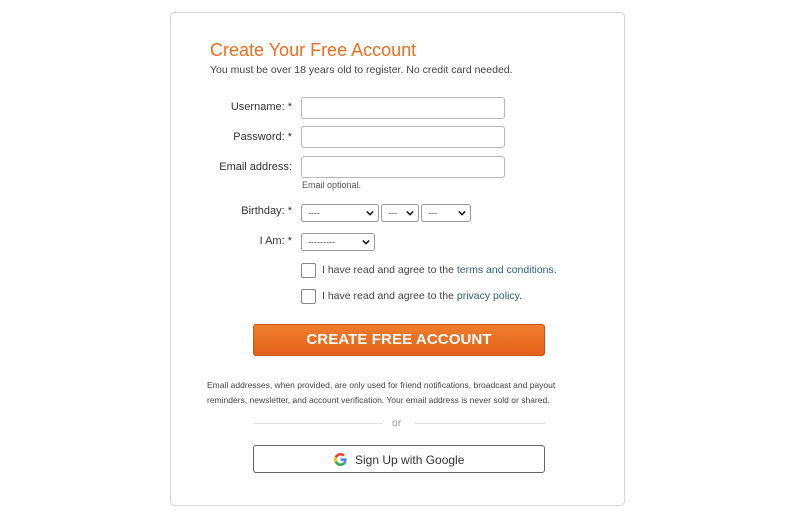 Image resolution: width=795 pixels, height=530 pixels. I want to click on divider-right, so click(480, 423).